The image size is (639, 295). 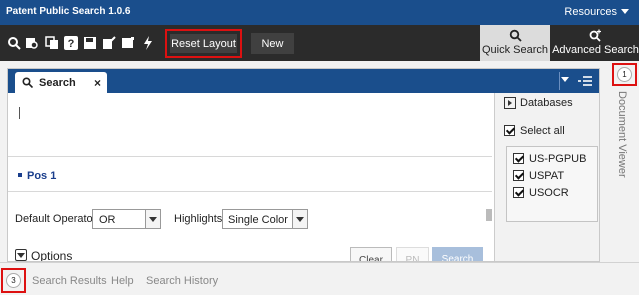 I want to click on default-operator-label: Default Operator:, so click(x=57, y=219).